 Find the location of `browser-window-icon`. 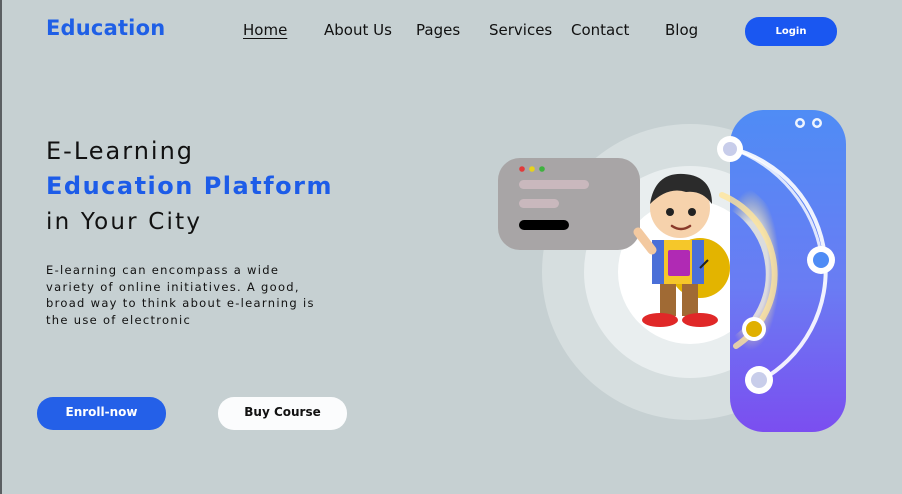

browser-window-icon is located at coordinates (569, 204).